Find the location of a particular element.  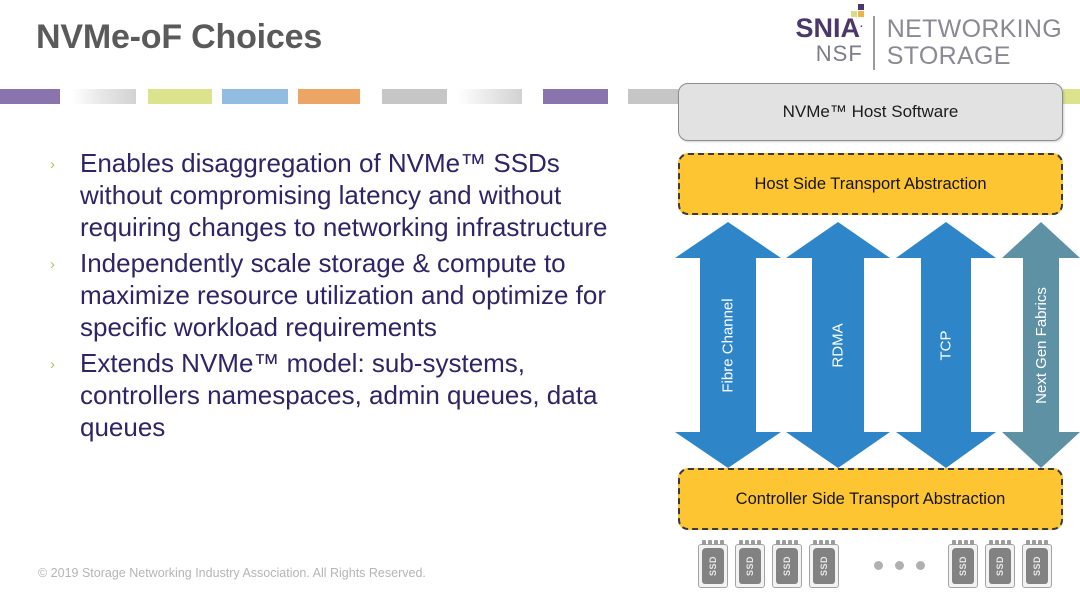

logo-brand-block: SNIA. NSF is located at coordinates (833, 35).